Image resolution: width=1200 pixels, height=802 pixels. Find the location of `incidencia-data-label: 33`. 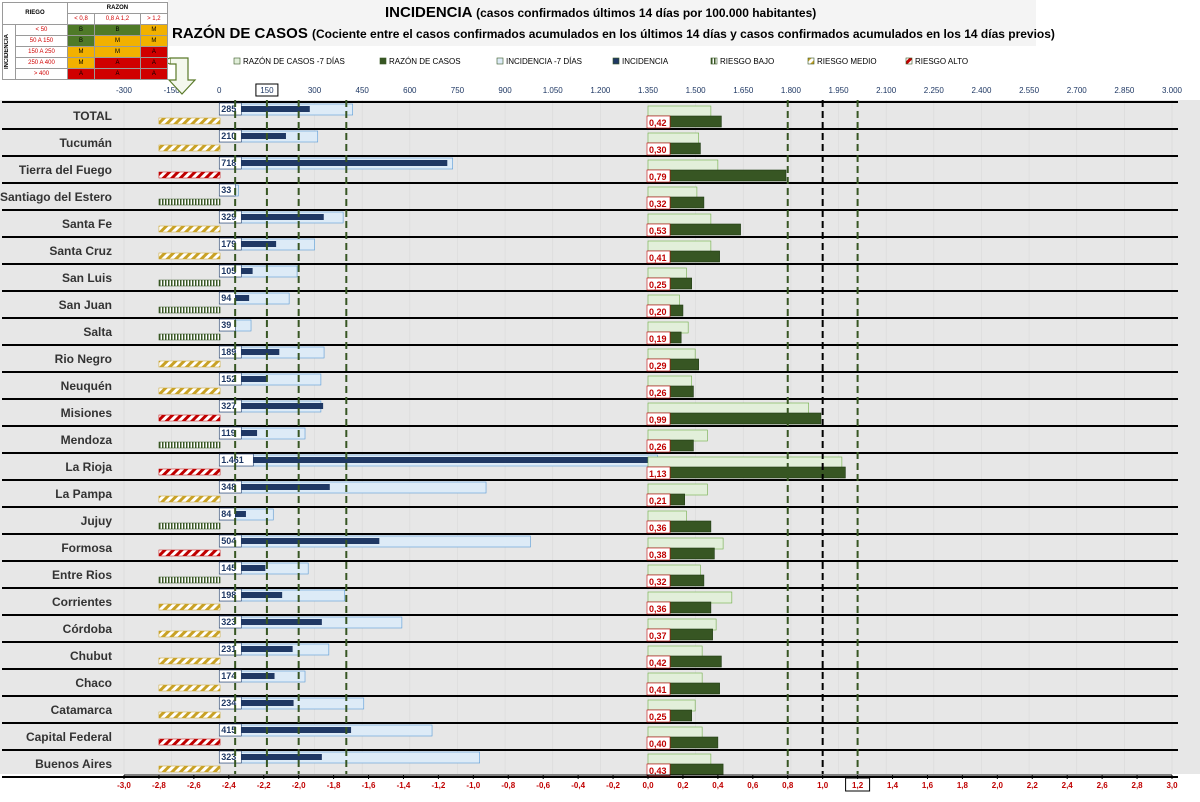

incidencia-data-label: 33 is located at coordinates (226, 190).